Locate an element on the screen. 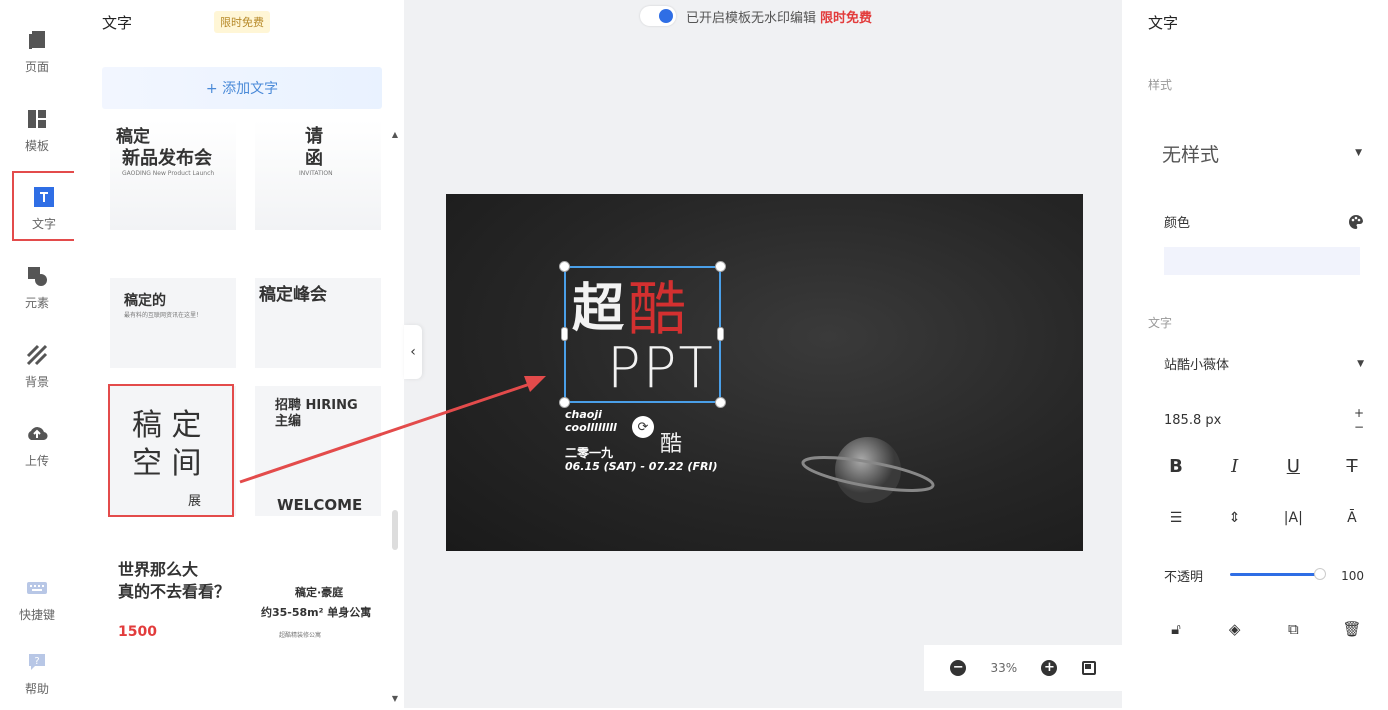 The width and height of the screenshot is (1388, 710). left-rail: 页面 模板 文字 元素 背景 上传 快捷键 ? 帮助 is located at coordinates (38, 354).